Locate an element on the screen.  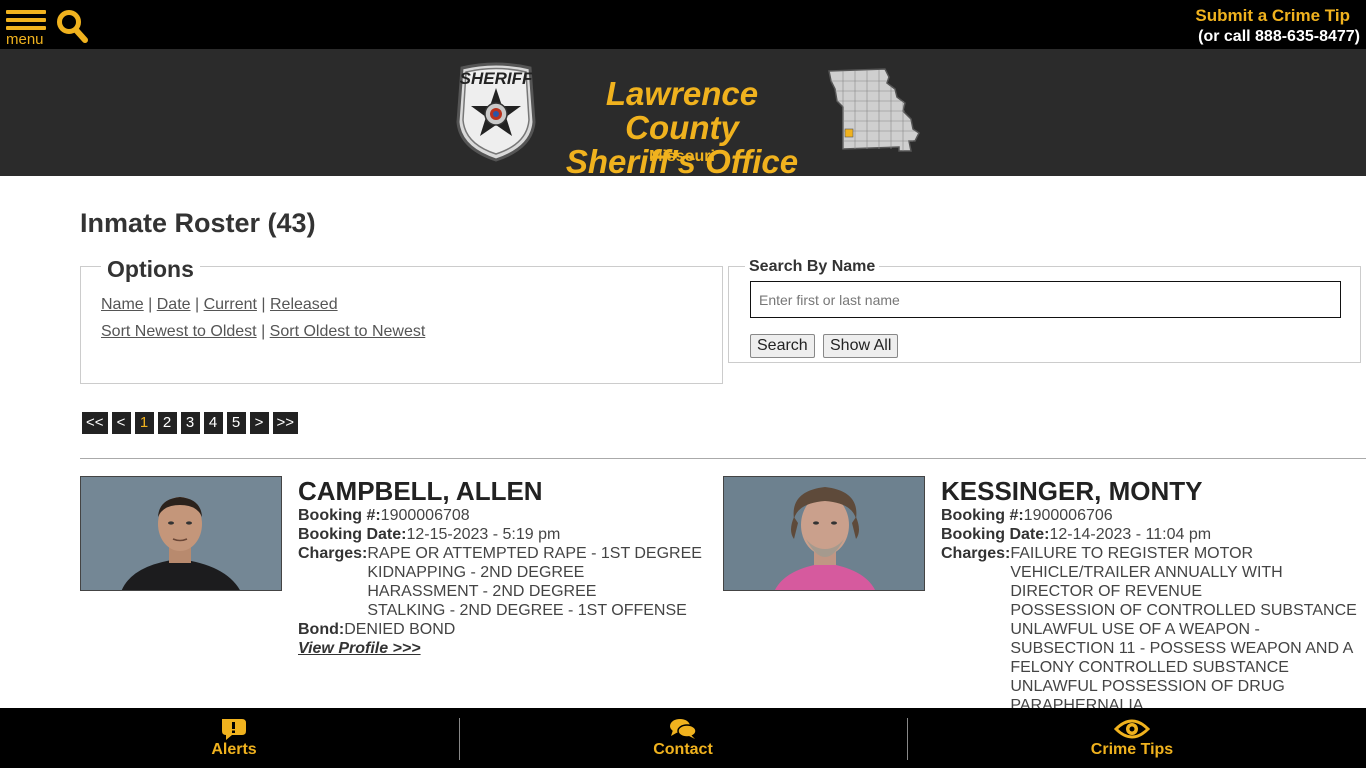
view-profile-link: View Profile >>> is located at coordinates (359, 648).